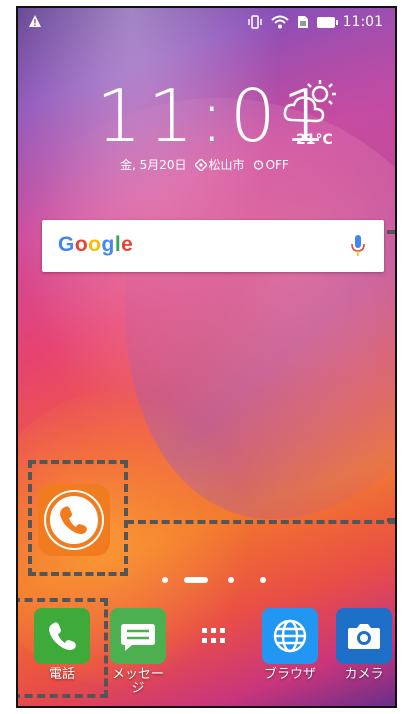 This screenshot has height=714, width=413. Describe the element at coordinates (138, 636) in the screenshot. I see `message-icon` at that location.